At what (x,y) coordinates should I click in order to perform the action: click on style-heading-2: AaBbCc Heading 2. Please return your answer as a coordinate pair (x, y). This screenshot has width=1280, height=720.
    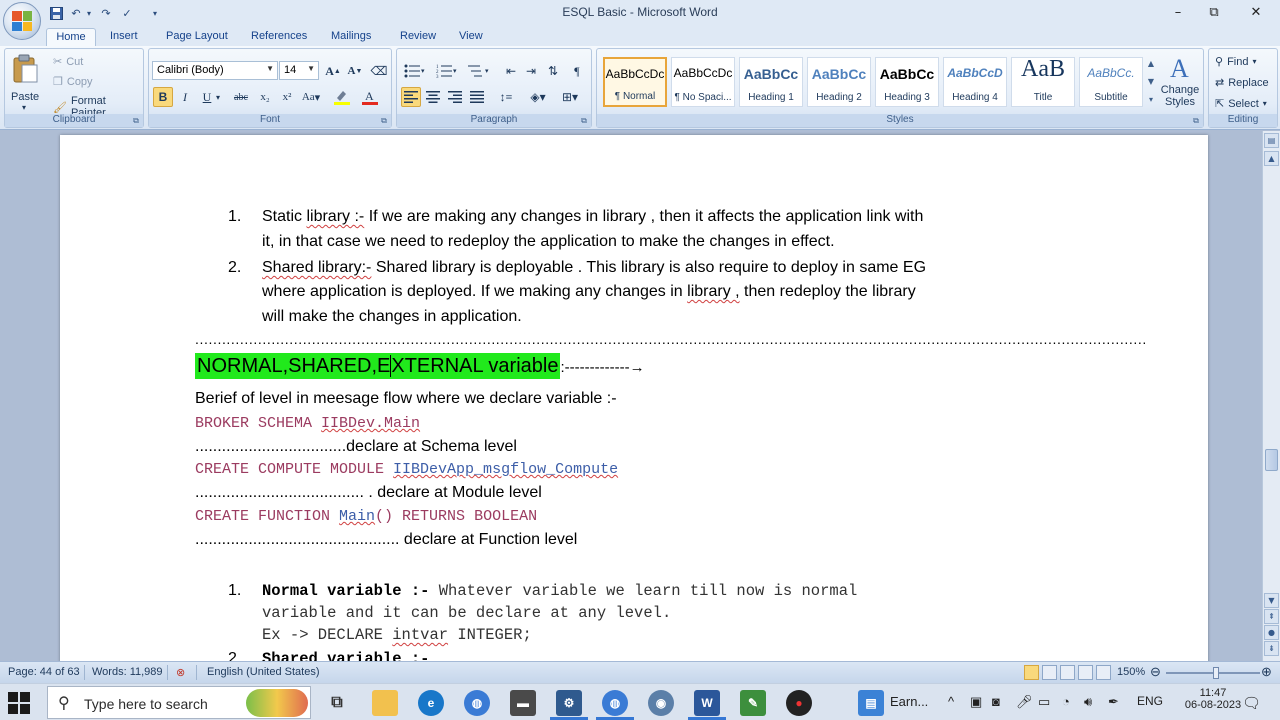
    Looking at the image, I should click on (839, 82).